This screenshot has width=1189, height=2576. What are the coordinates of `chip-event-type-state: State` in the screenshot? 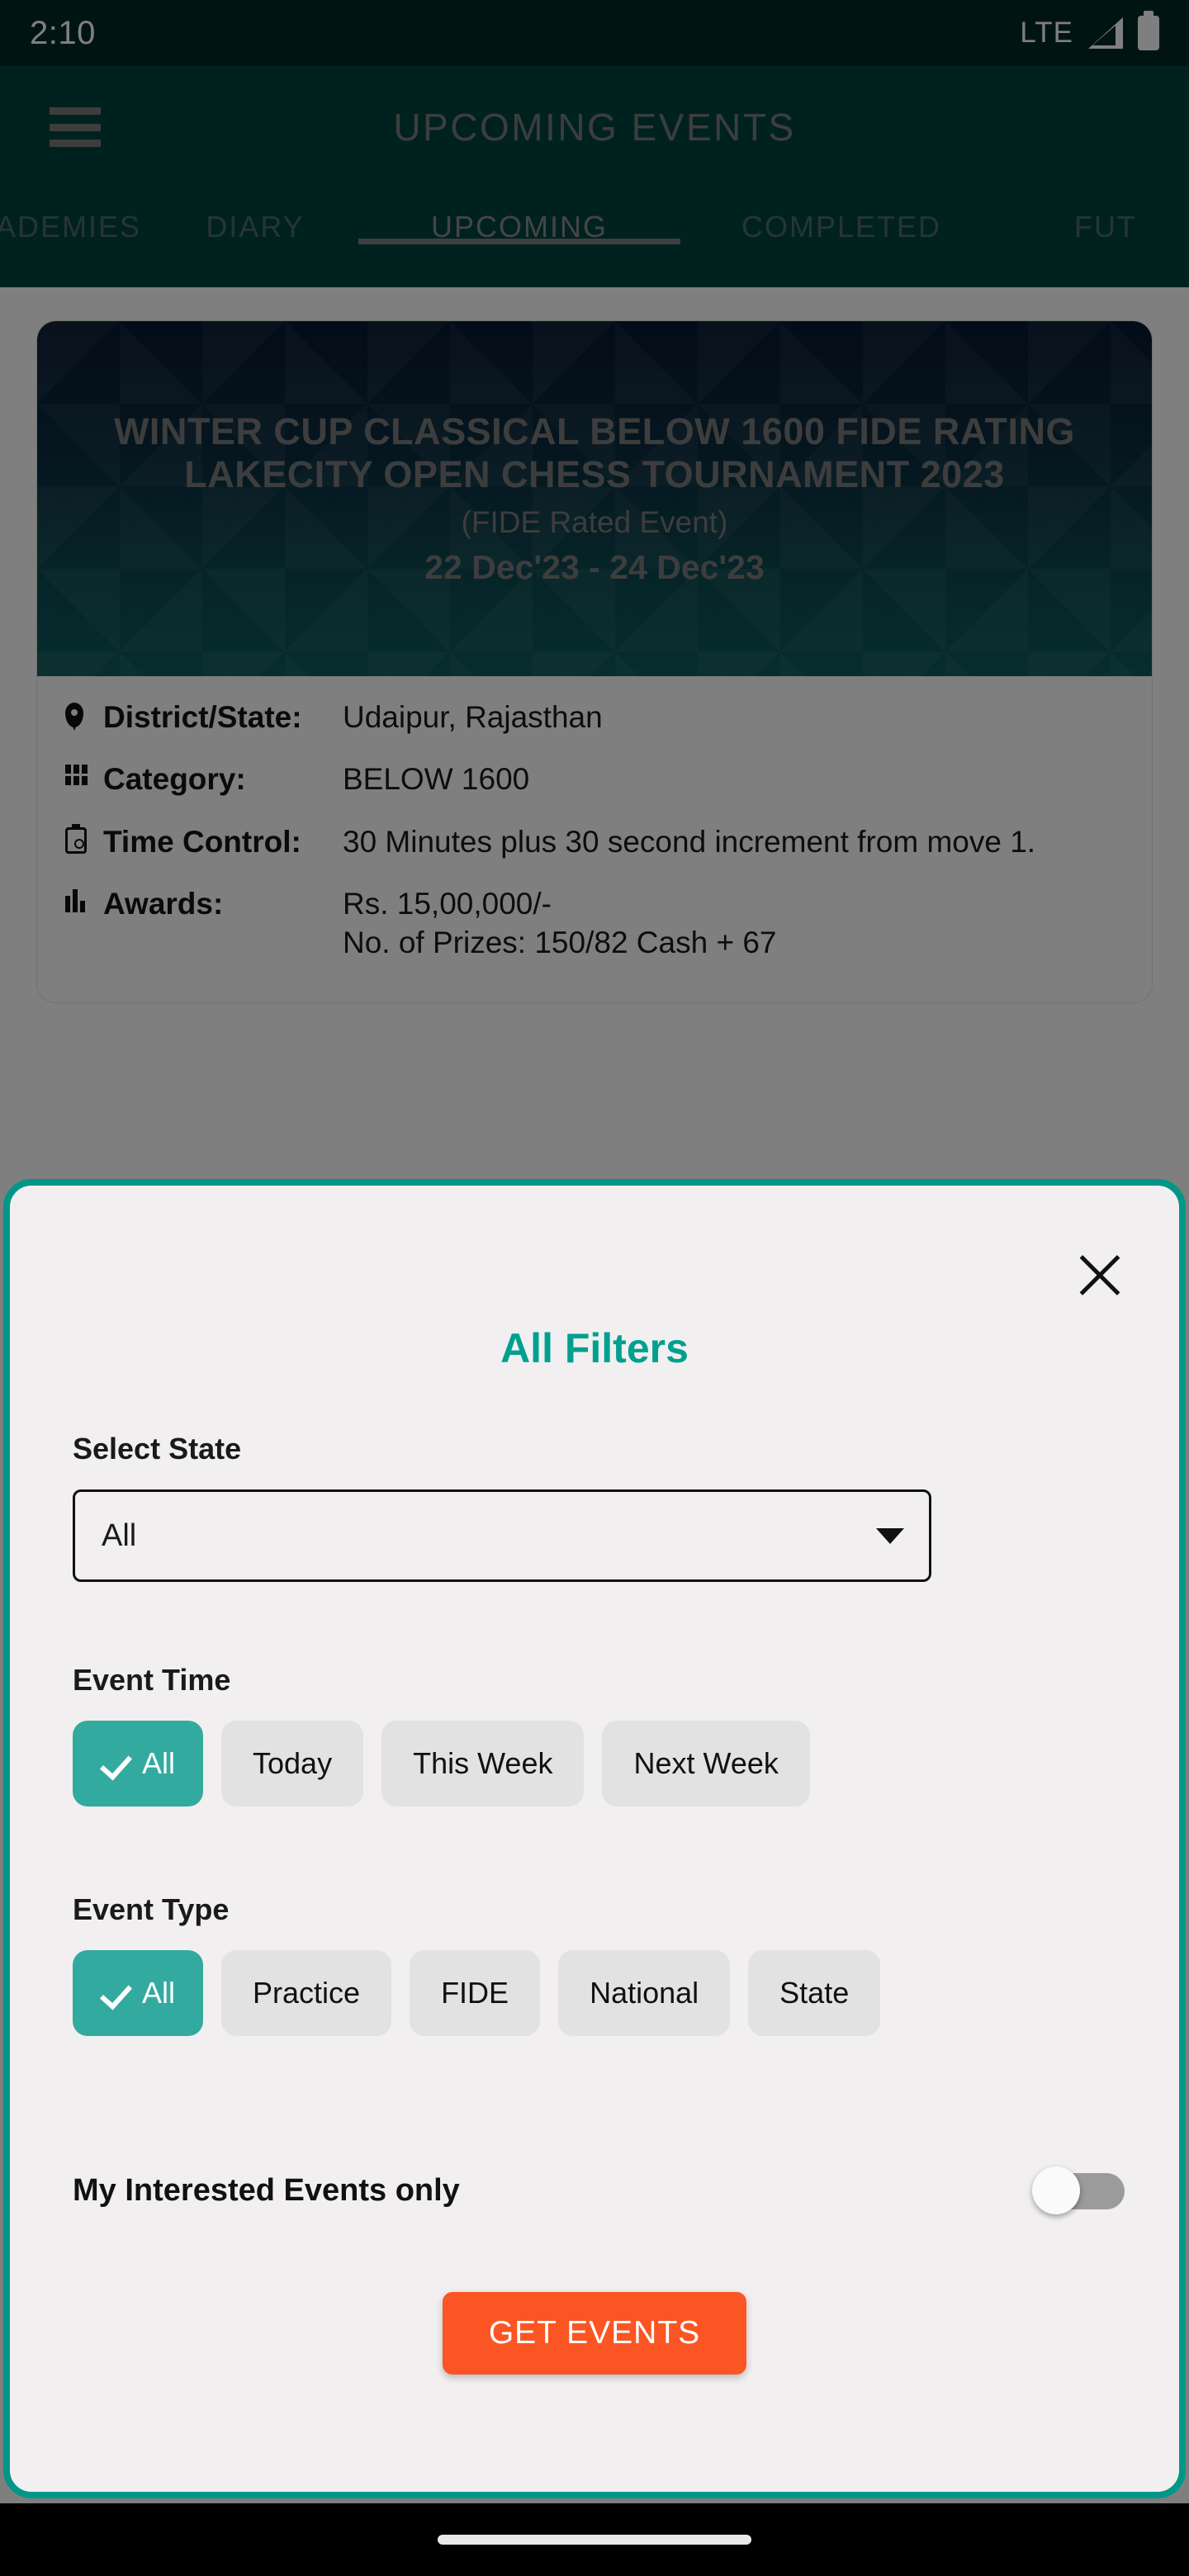 It's located at (814, 1993).